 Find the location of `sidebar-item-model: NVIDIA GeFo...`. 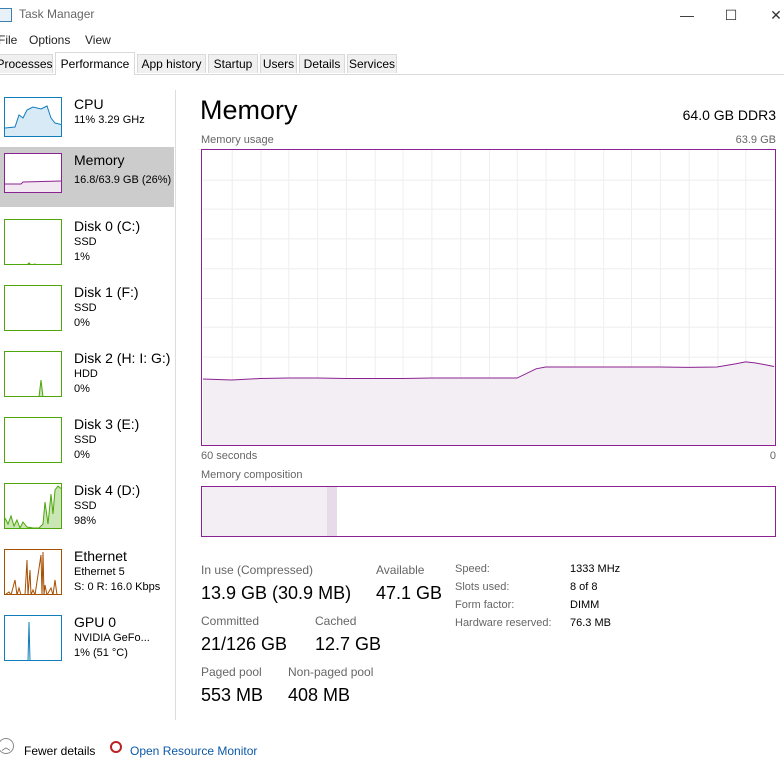

sidebar-item-model: NVIDIA GeFo... is located at coordinates (112, 638).